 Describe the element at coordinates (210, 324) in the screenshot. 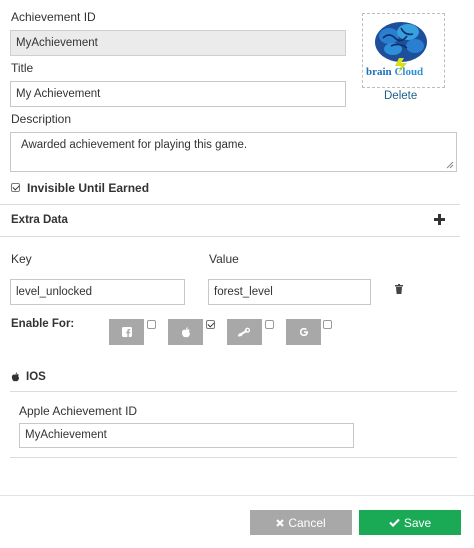

I see `platform-apple-checkbox` at that location.